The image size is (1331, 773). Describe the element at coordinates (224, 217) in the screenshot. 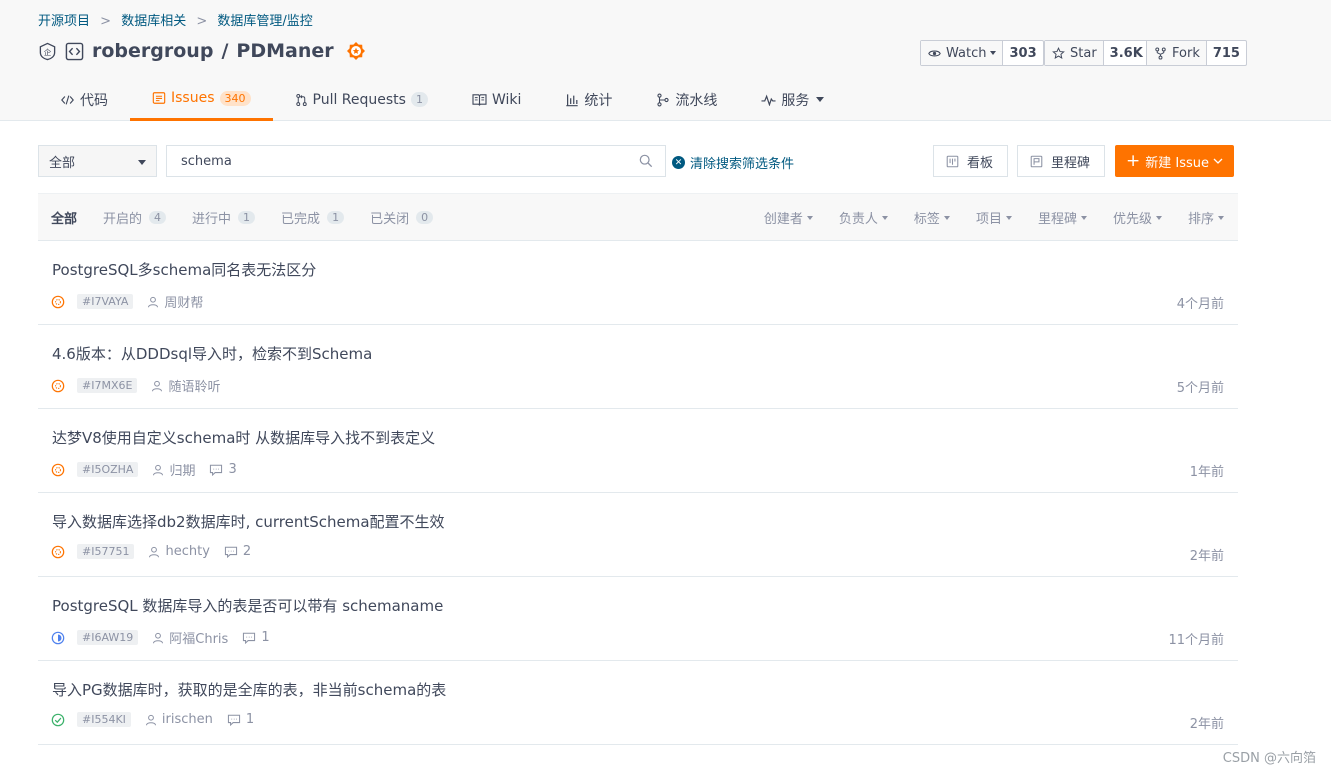

I see `state-tab-progressing: 进行中 1` at that location.